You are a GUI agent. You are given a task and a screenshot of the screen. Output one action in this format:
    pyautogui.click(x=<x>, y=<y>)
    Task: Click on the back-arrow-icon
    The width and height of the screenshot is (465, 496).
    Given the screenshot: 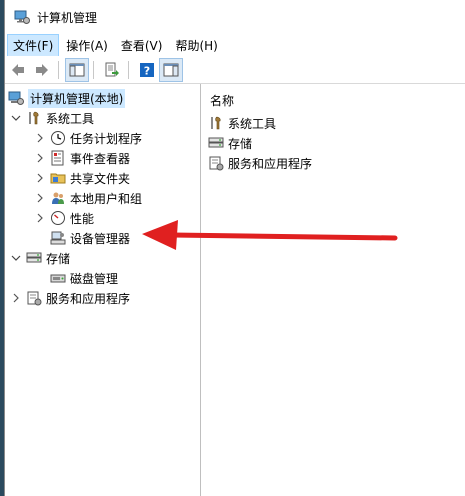 What is the action you would take?
    pyautogui.click(x=18, y=69)
    